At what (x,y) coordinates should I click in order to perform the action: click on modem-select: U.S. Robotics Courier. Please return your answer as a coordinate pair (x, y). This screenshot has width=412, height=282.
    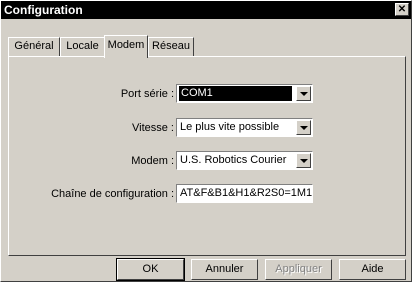
    Looking at the image, I should click on (244, 160).